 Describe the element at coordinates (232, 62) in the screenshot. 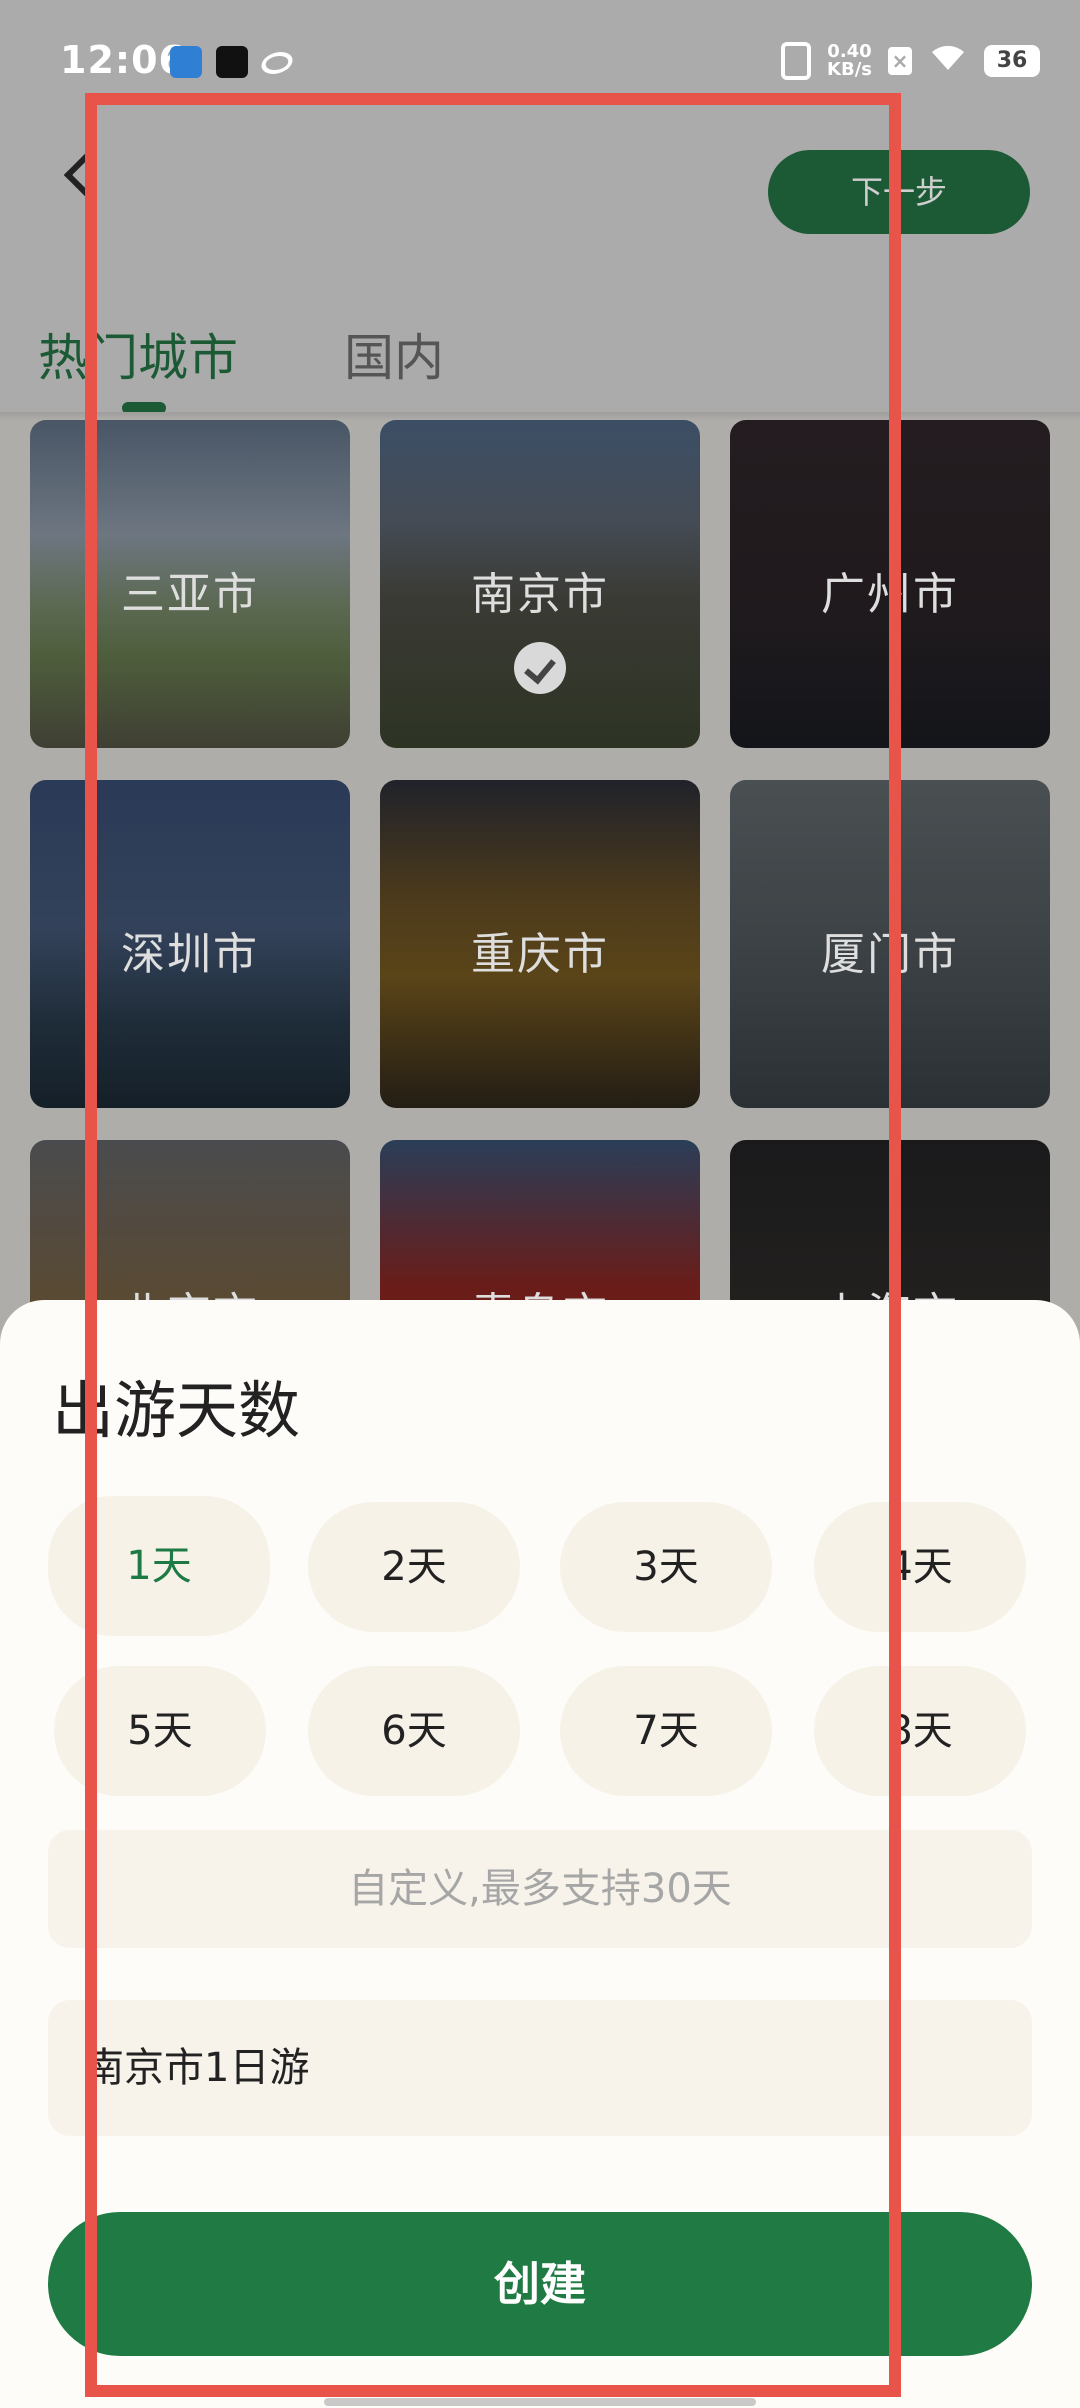

I see `tiktok-icon` at that location.